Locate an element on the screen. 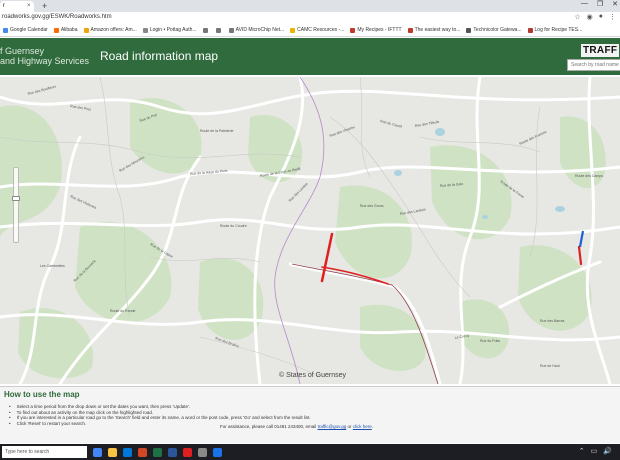  bookmark-item: My Recipes - IFTTT is located at coordinates (375, 30).